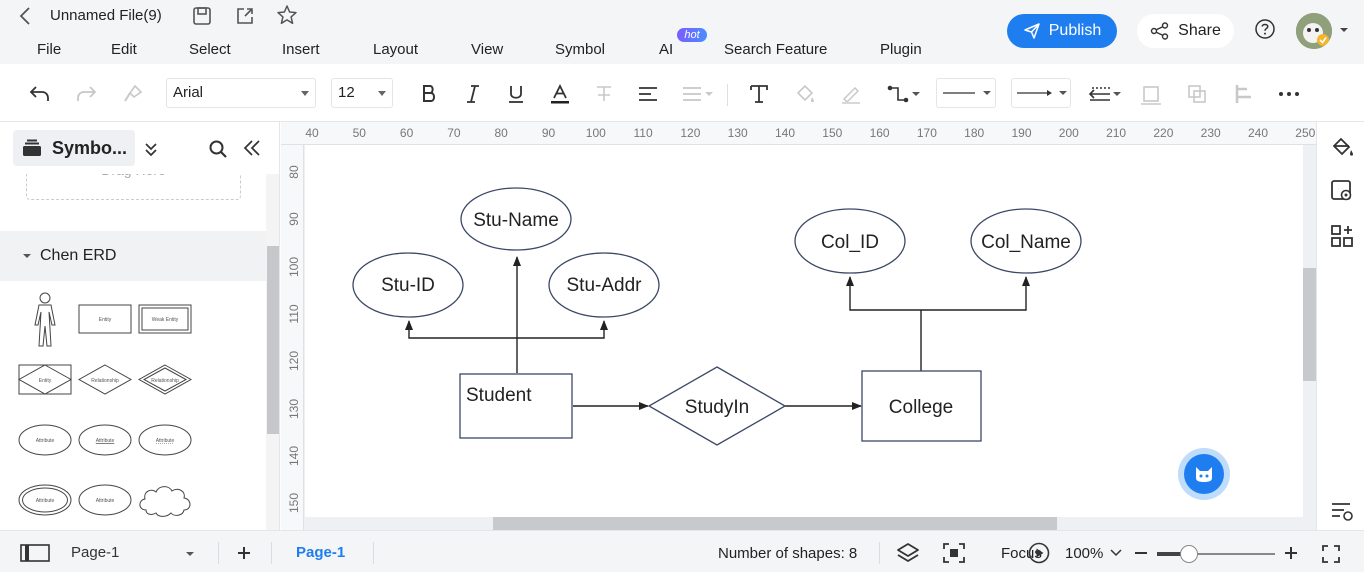 The height and width of the screenshot is (572, 1364). Describe the element at coordinates (560, 94) in the screenshot. I see `font-color-icon` at that location.